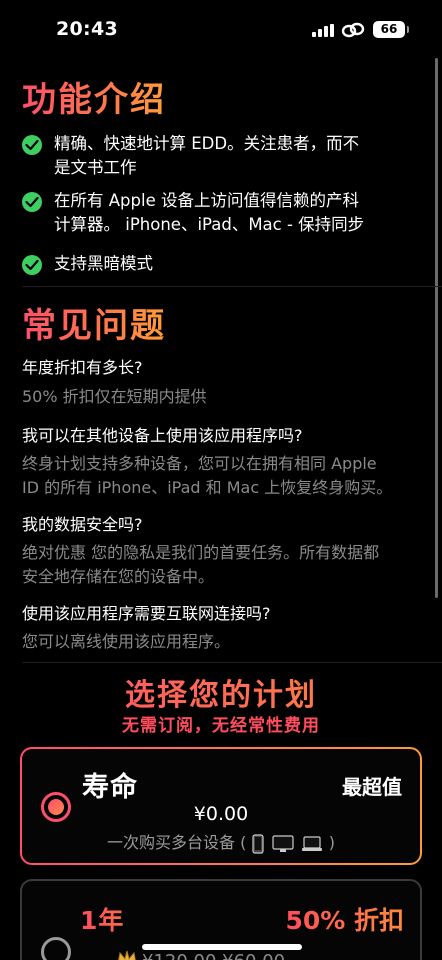 The width and height of the screenshot is (442, 960). Describe the element at coordinates (162, 435) in the screenshot. I see `faq-question: 我可以在其他设备上使用该应用程序吗?` at that location.